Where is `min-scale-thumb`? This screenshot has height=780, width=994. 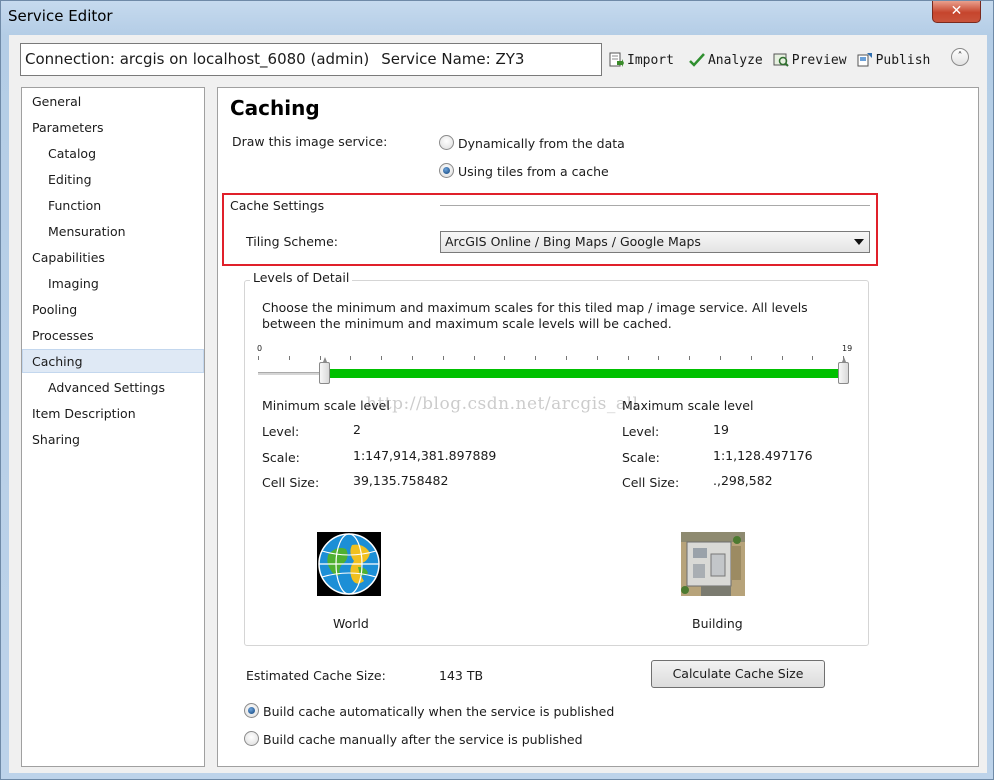 min-scale-thumb is located at coordinates (324, 370).